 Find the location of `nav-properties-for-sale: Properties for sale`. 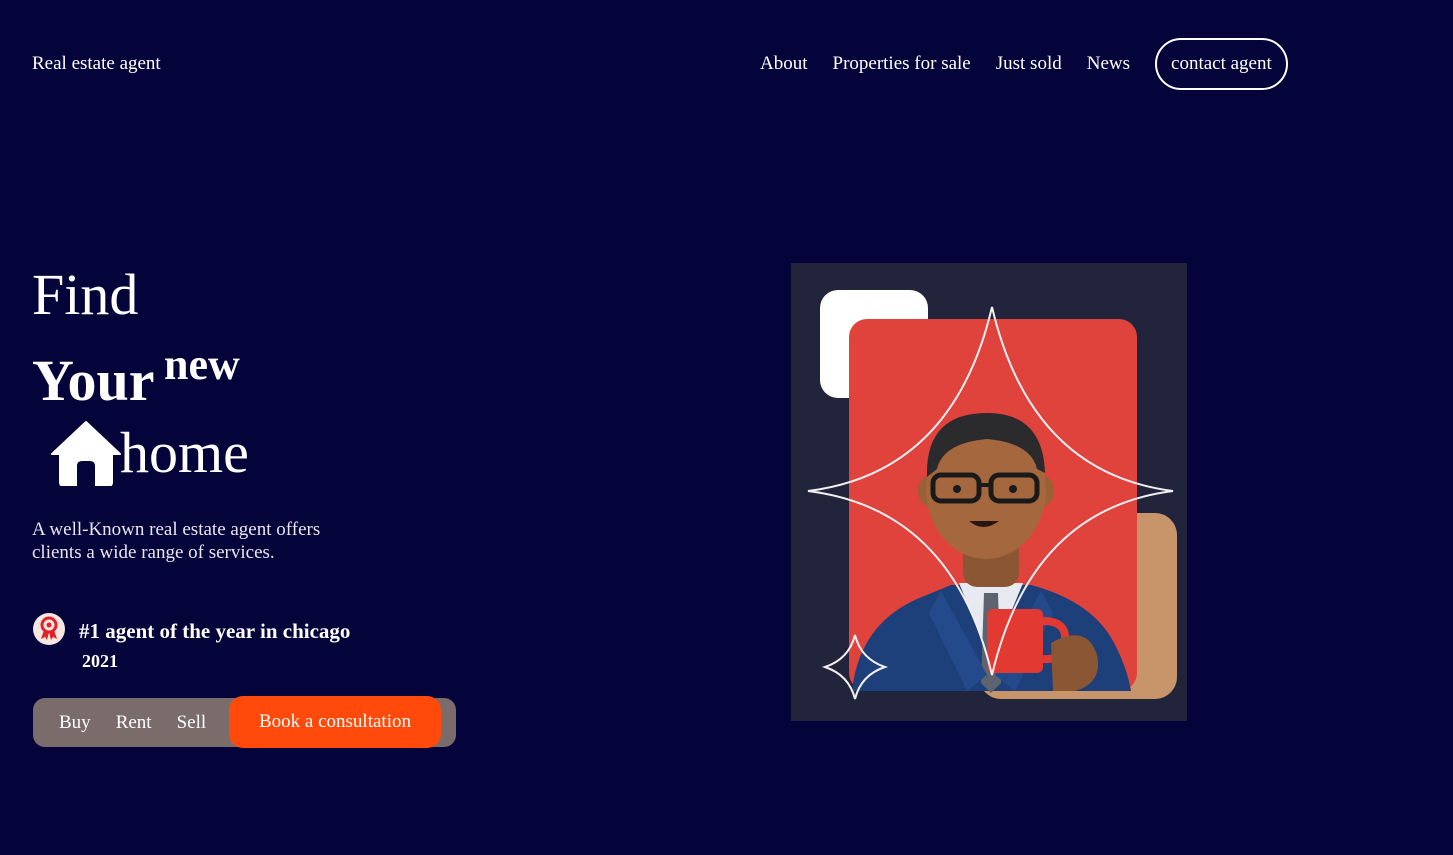

nav-properties-for-sale: Properties for sale is located at coordinates (902, 64).